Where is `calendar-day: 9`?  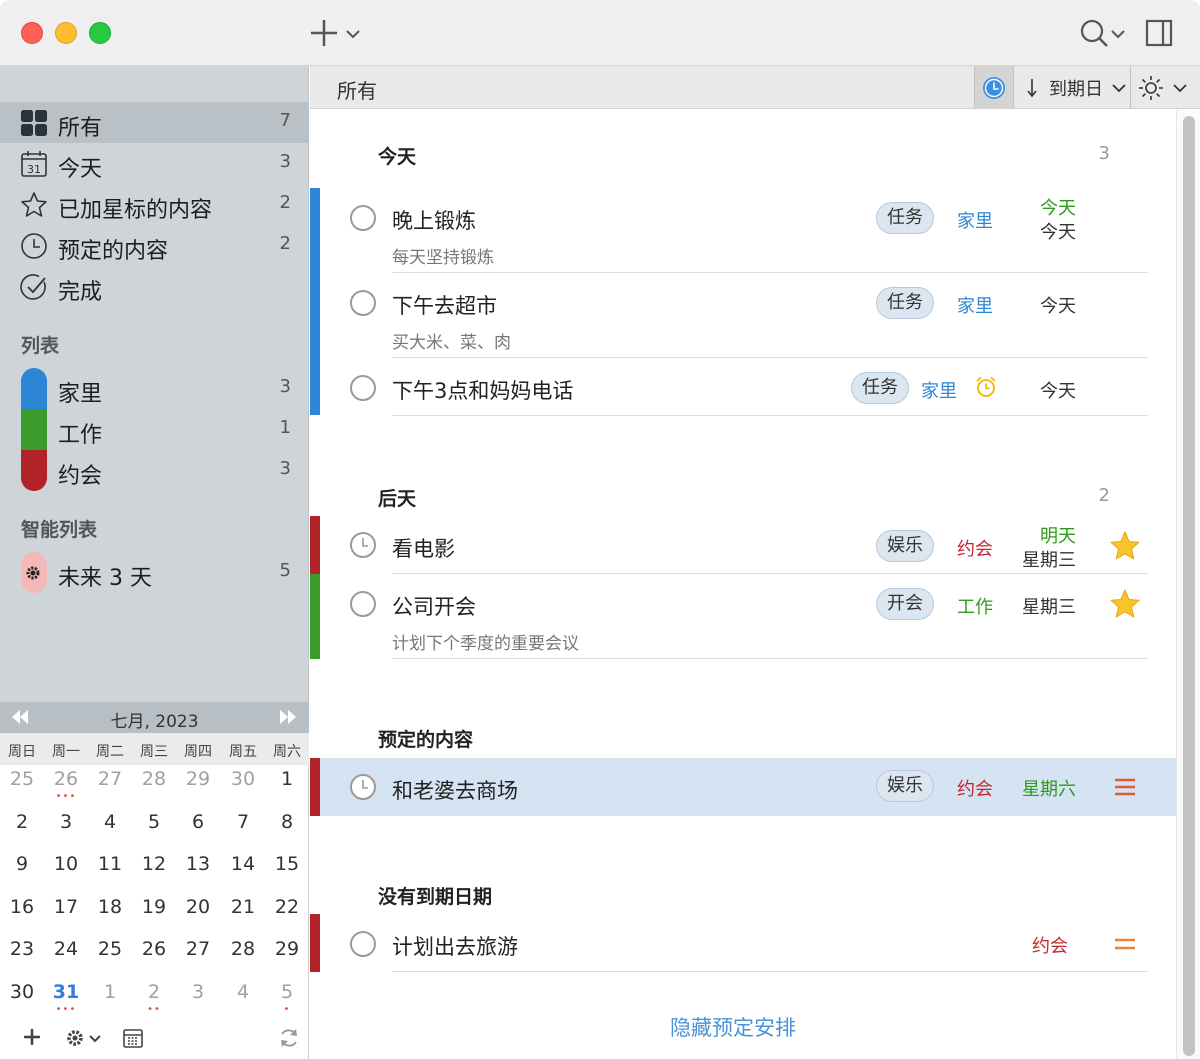 calendar-day: 9 is located at coordinates (22, 864).